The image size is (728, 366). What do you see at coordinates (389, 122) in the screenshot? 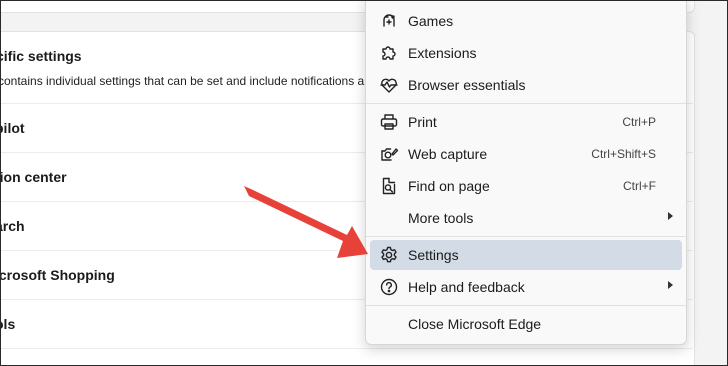
I see `printer-icon` at bounding box center [389, 122].